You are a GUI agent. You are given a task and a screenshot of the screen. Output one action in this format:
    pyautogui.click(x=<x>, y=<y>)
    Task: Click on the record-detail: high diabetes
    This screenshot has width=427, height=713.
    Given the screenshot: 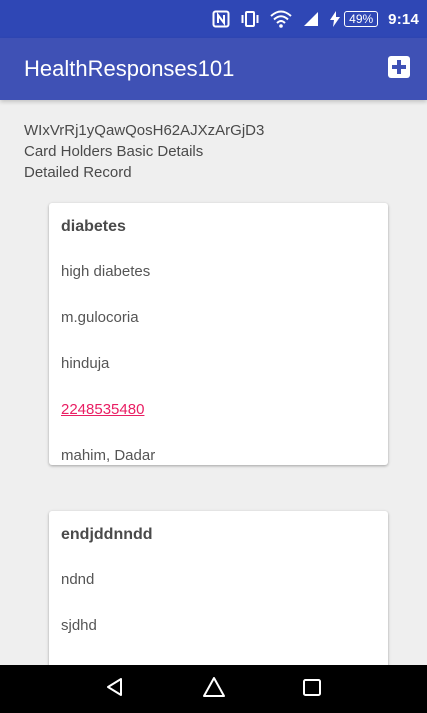 What is the action you would take?
    pyautogui.click(x=106, y=271)
    